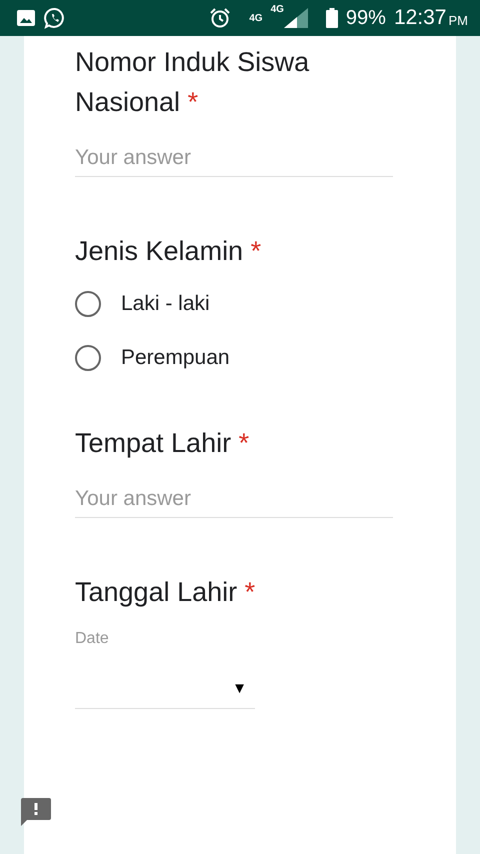 The image size is (480, 854). Describe the element at coordinates (175, 358) in the screenshot. I see `option-label: Perempuan` at that location.